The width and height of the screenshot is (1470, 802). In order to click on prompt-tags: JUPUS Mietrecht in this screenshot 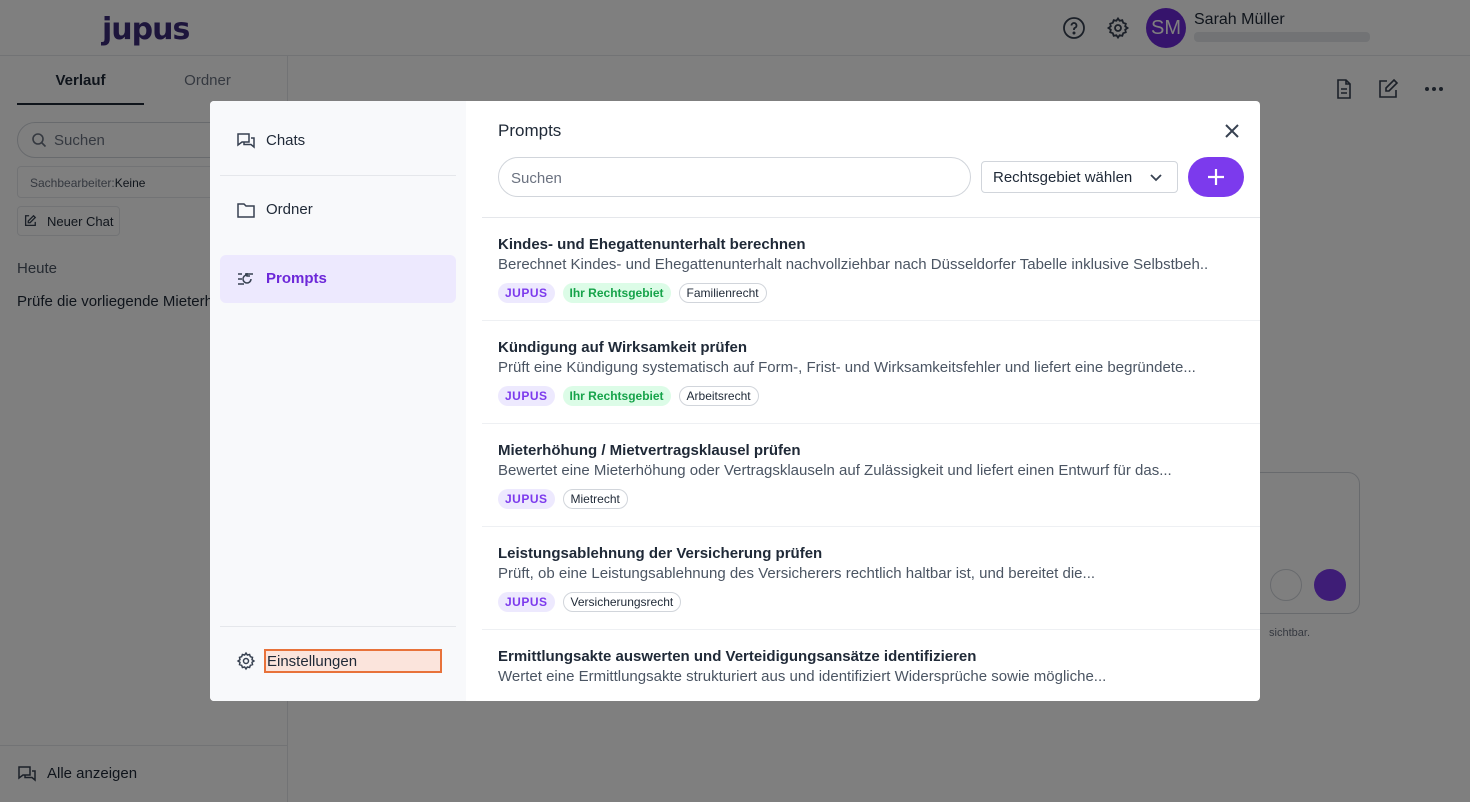, I will do `click(563, 499)`.